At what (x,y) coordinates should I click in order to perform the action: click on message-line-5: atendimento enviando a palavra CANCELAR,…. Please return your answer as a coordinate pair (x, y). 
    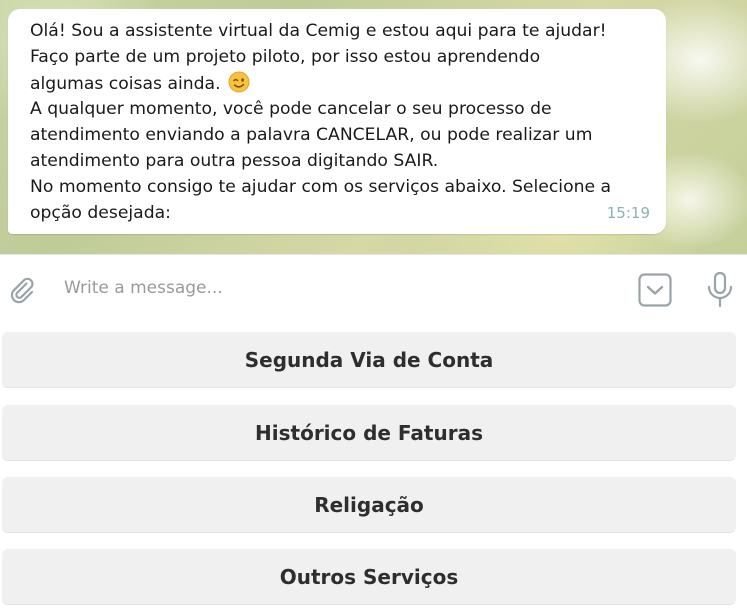
    Looking at the image, I should click on (311, 135).